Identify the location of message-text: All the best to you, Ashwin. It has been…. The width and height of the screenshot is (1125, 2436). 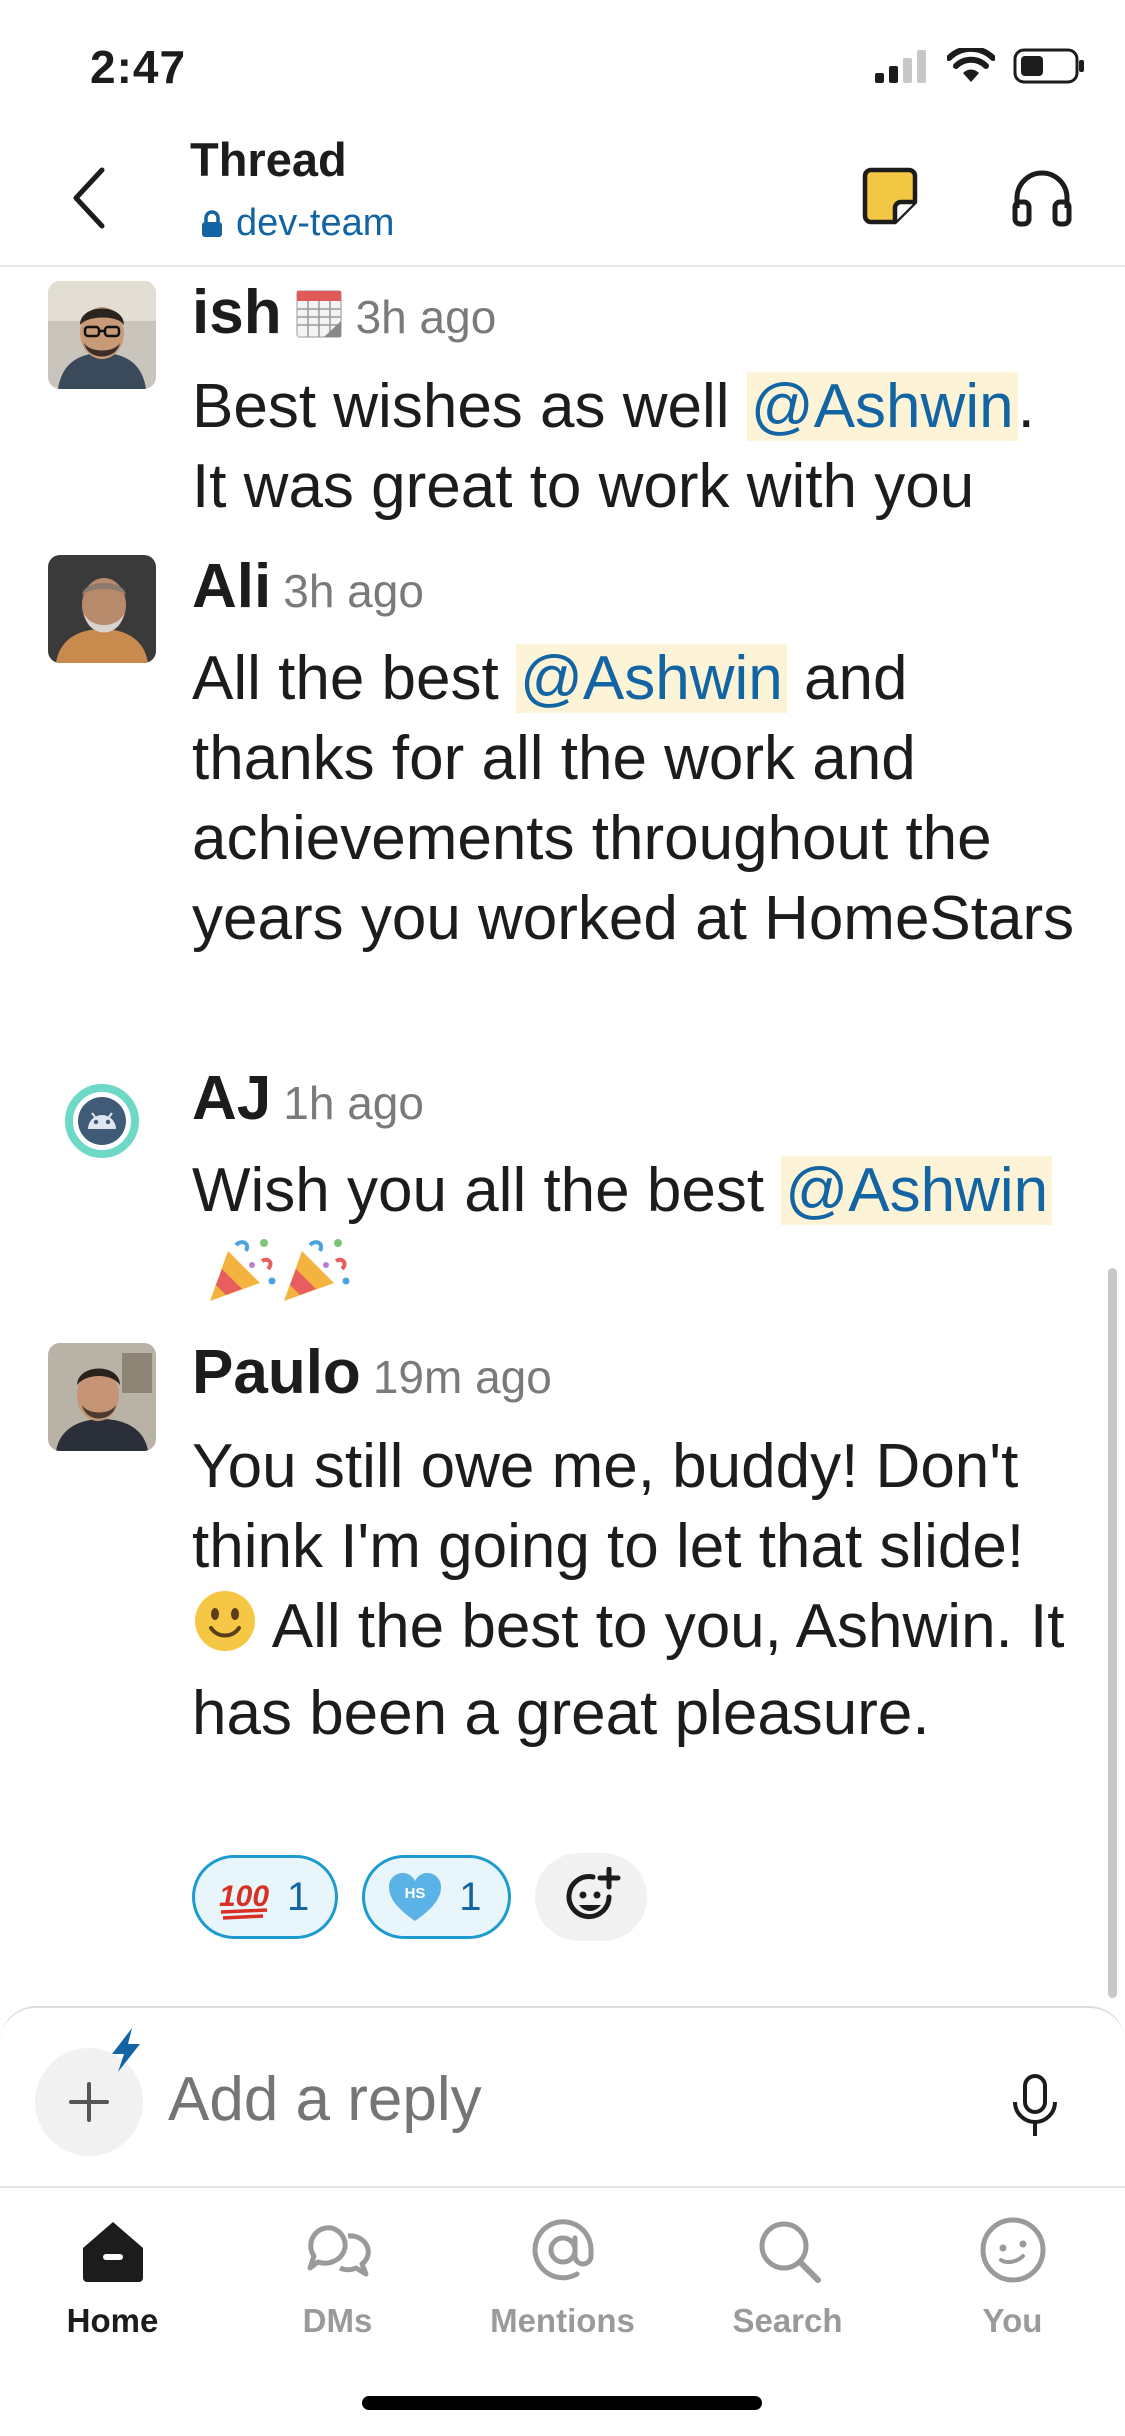
(628, 1670).